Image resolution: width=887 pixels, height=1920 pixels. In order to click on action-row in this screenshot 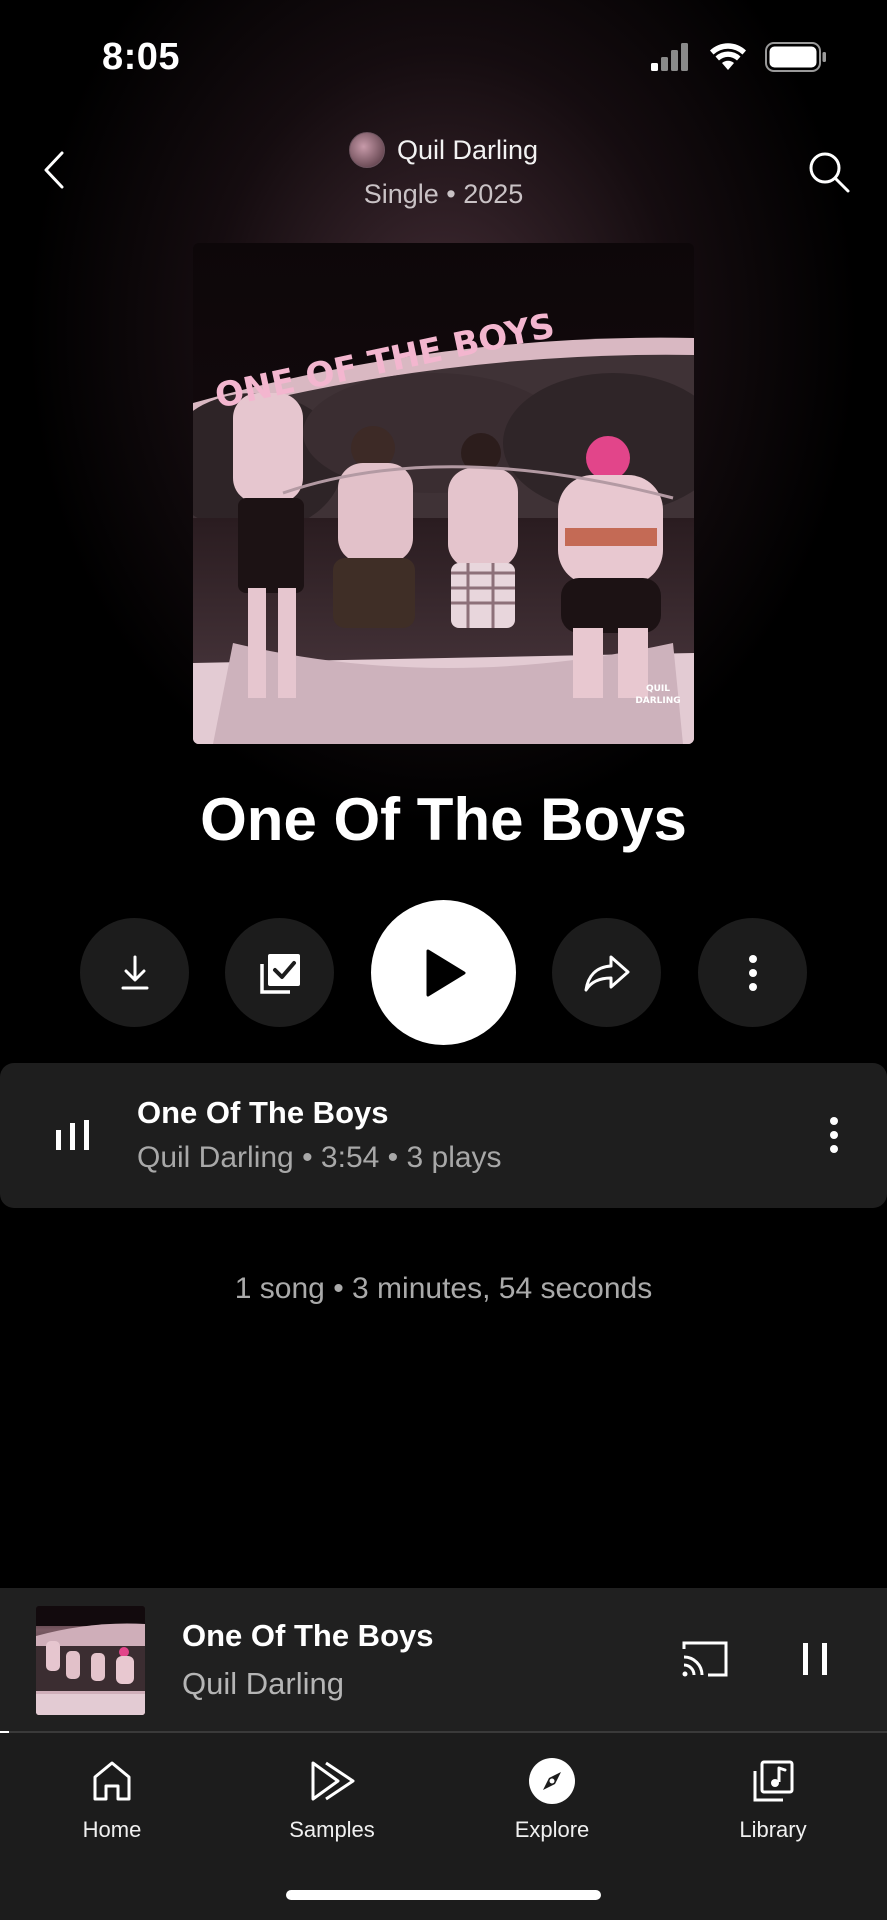, I will do `click(443, 972)`.